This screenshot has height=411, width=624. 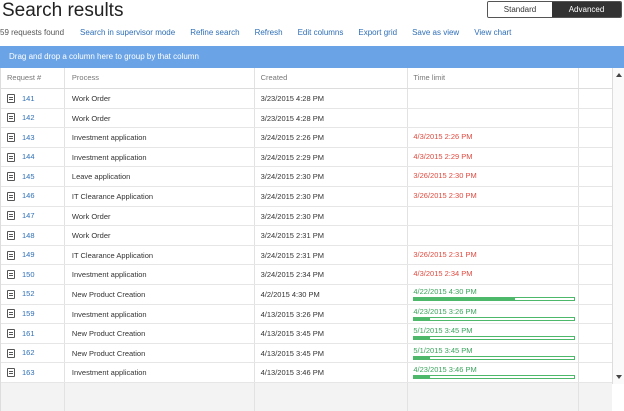 I want to click on column-header-request: Request #, so click(x=33, y=78).